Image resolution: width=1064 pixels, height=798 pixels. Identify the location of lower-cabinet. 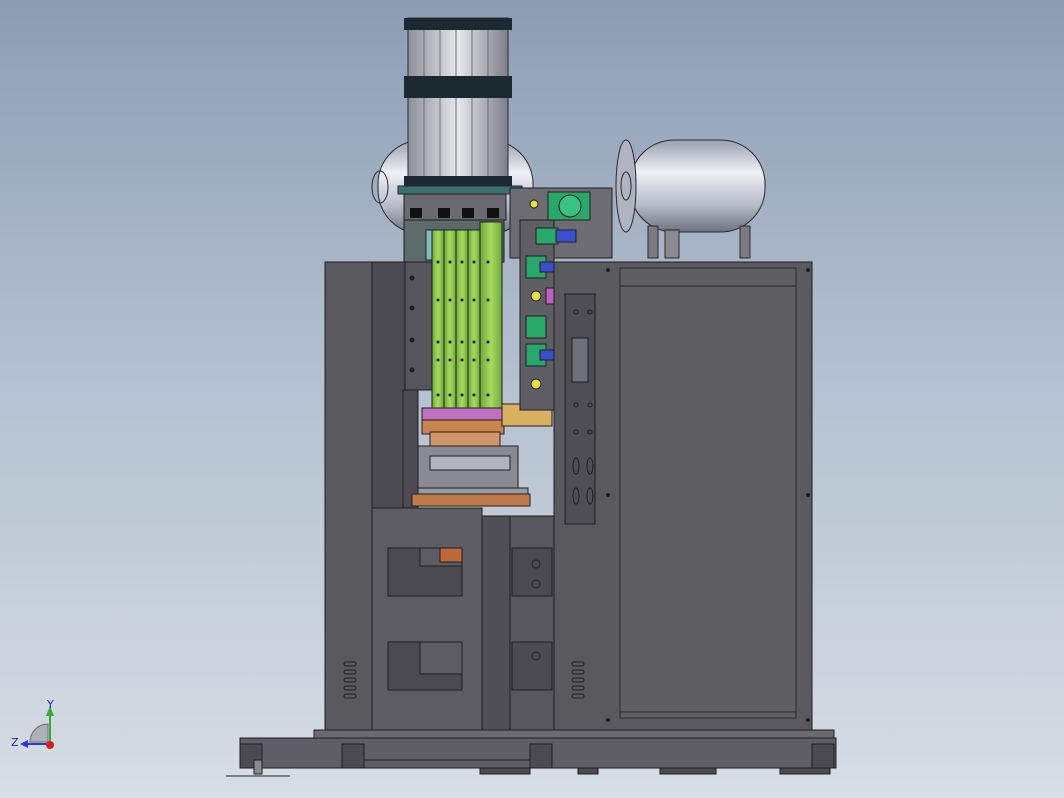
(449, 619).